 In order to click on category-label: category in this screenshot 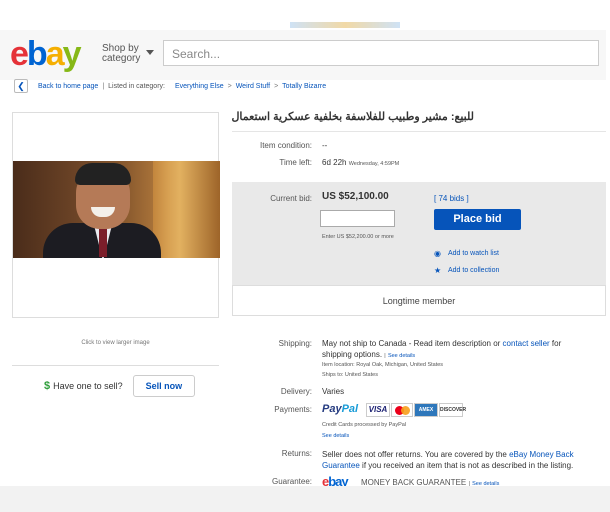, I will do `click(121, 58)`.